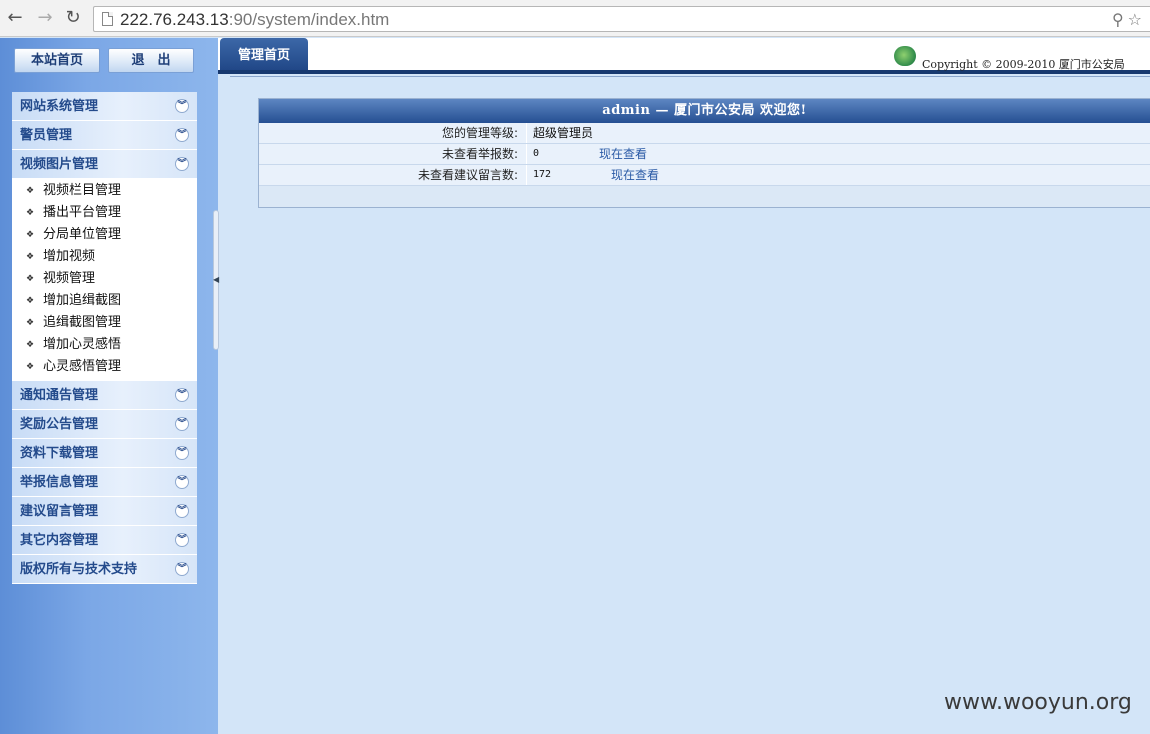  What do you see at coordinates (104, 106) in the screenshot?
I see `menu-site-system: 网站系统管理 ︾` at bounding box center [104, 106].